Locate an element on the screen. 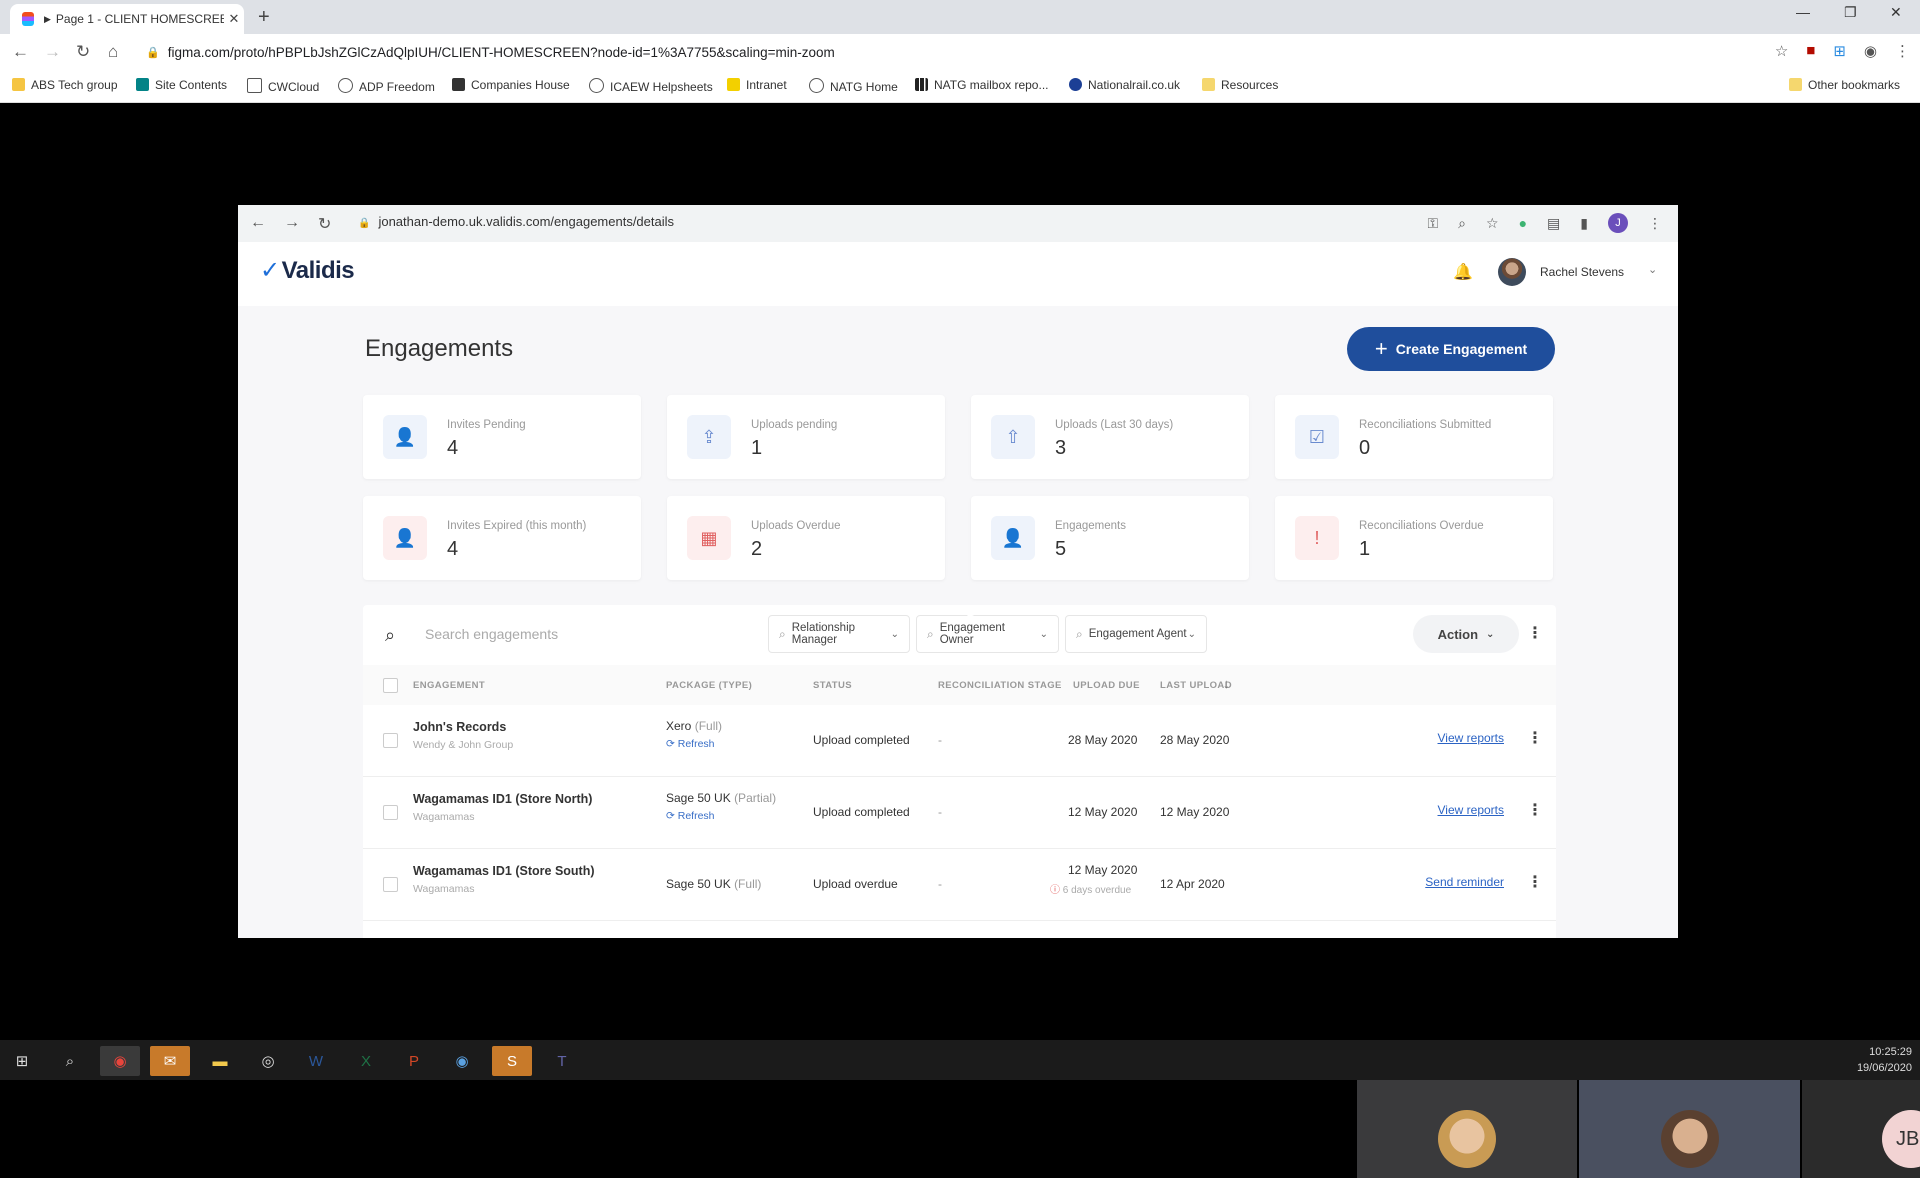  bookmark-item: CWCloud is located at coordinates (283, 86).